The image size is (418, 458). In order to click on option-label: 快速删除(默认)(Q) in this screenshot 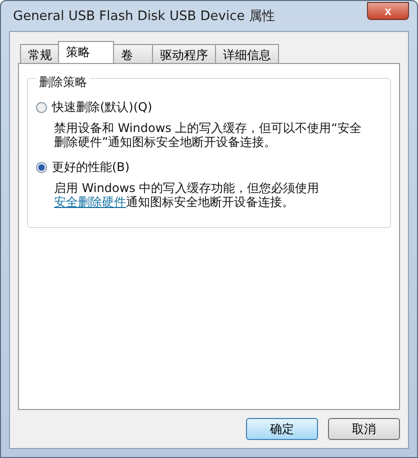, I will do `click(102, 107)`.